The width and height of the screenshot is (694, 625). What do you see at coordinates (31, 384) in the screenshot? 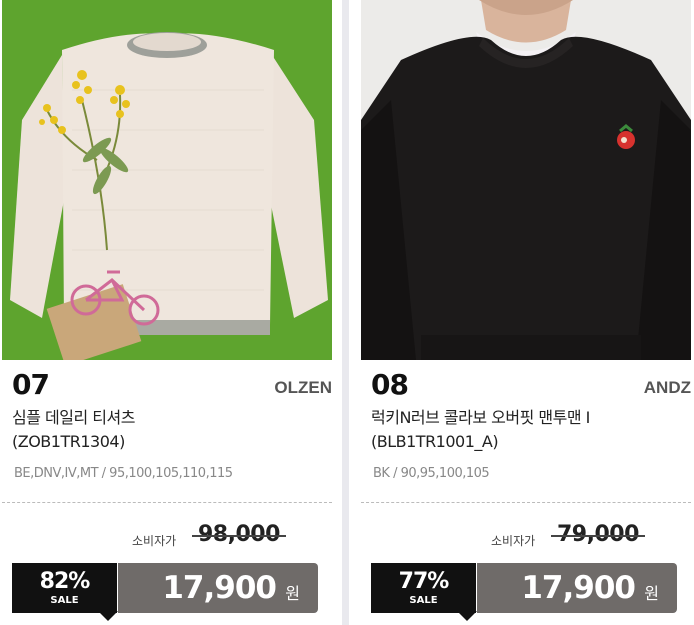
I see `product-number: 07` at bounding box center [31, 384].